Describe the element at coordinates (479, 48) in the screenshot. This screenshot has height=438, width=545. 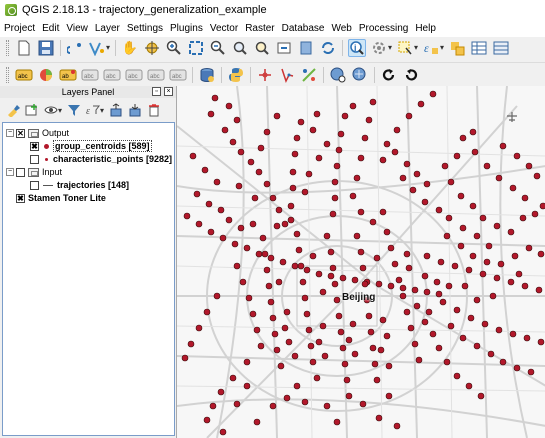
I see `attribute-table-icon` at that location.